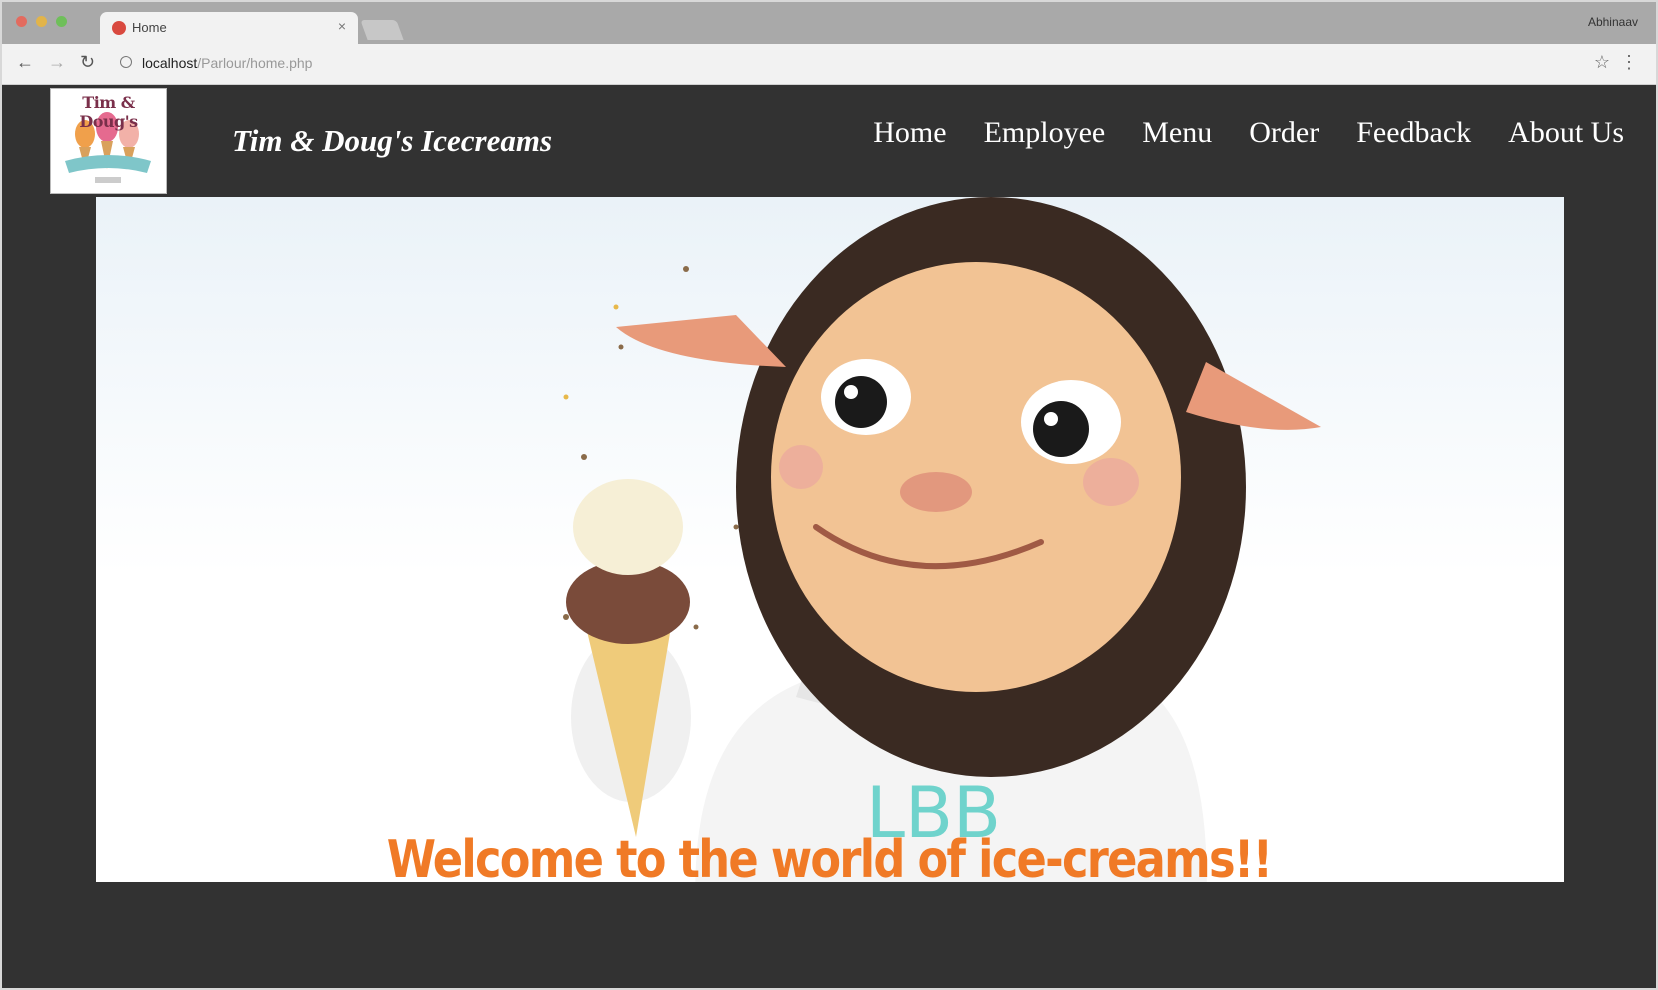 This screenshot has height=990, width=1658. I want to click on nav-about-us: About Us, so click(1566, 133).